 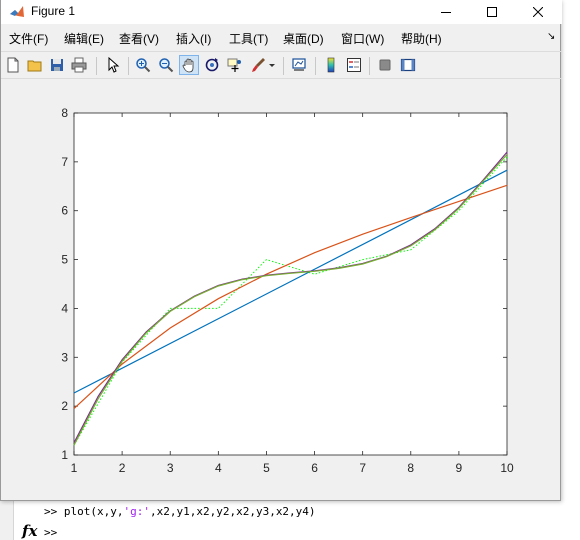 I want to click on command-prompt: >>, so click(x=50, y=532).